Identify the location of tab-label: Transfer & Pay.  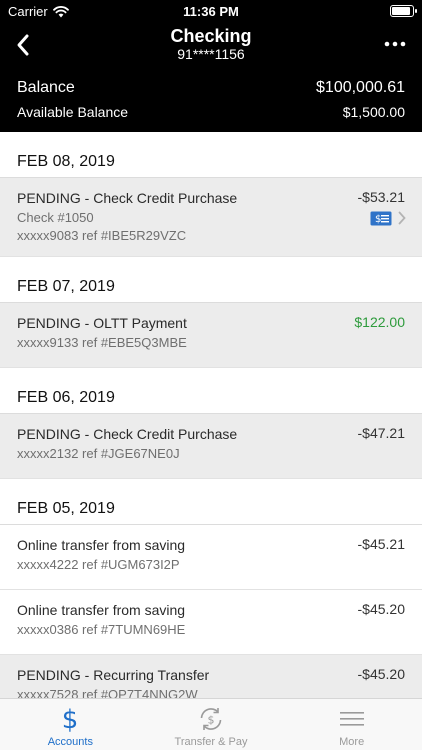
(211, 742).